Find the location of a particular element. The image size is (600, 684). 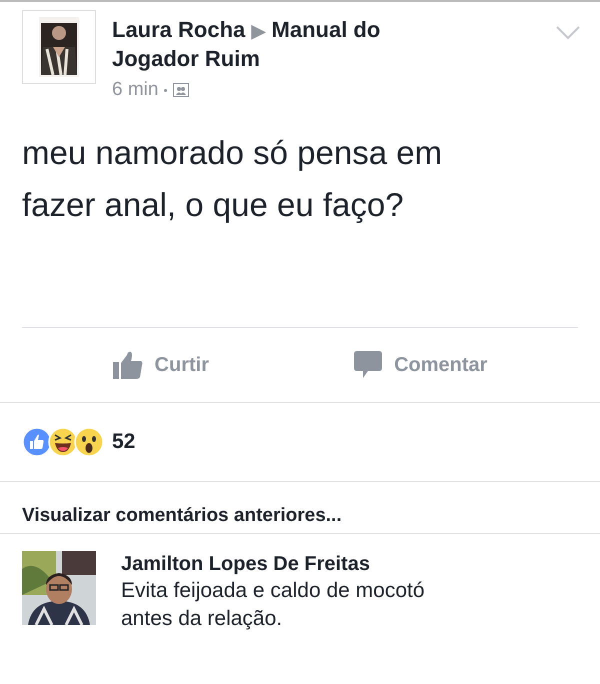

post-title: Laura Rocha ▶ Manual do Jogador Ruim is located at coordinates (277, 44).